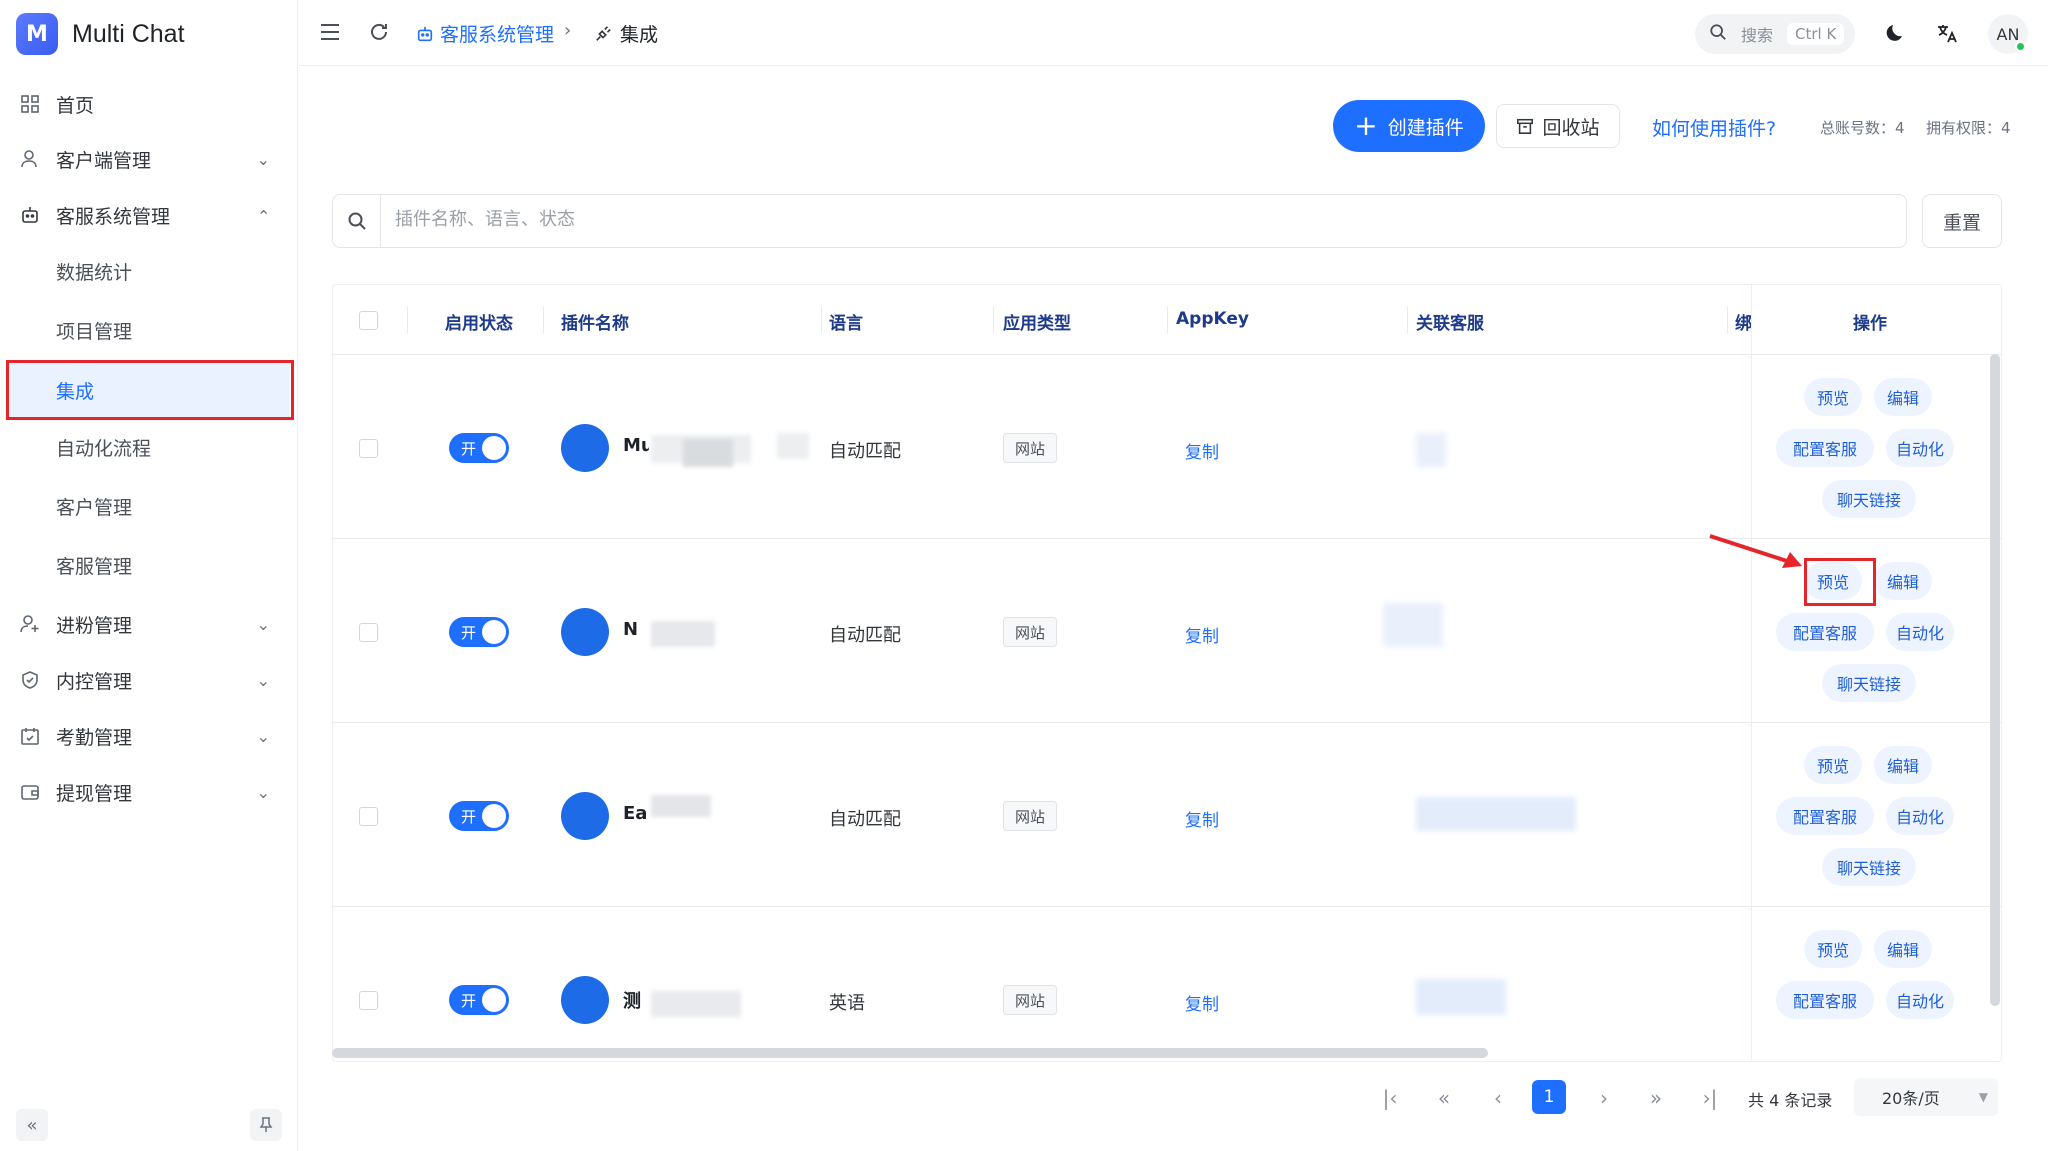 This screenshot has width=2048, height=1151. Describe the element at coordinates (1498, 1098) in the screenshot. I see `prev-page-icon: ‹` at that location.